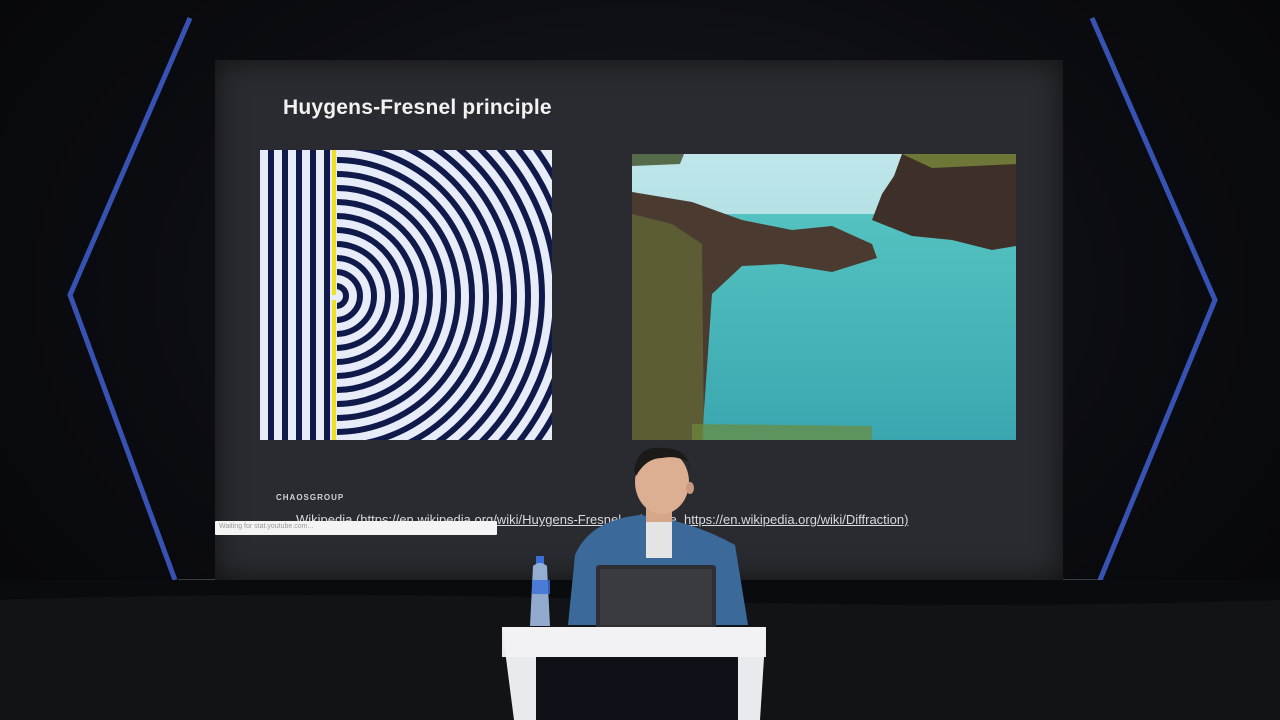 The image size is (1280, 720). I want to click on water-bottle-icon, so click(540, 591).